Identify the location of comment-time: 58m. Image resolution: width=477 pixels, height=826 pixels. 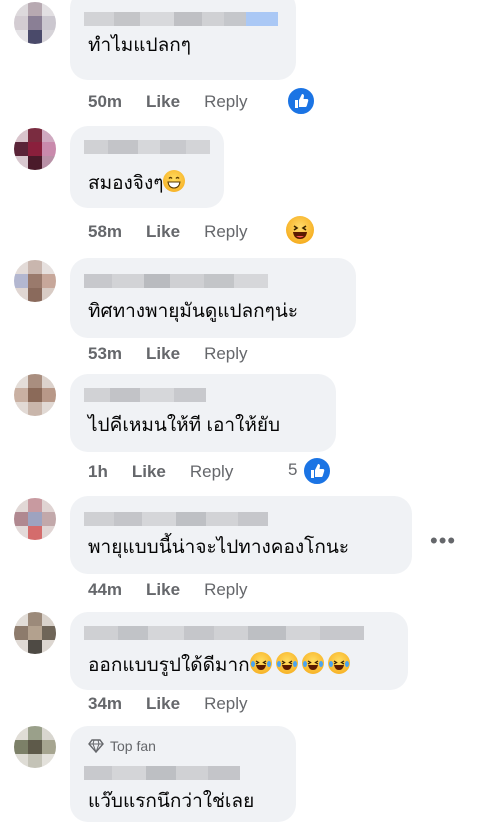
(105, 232).